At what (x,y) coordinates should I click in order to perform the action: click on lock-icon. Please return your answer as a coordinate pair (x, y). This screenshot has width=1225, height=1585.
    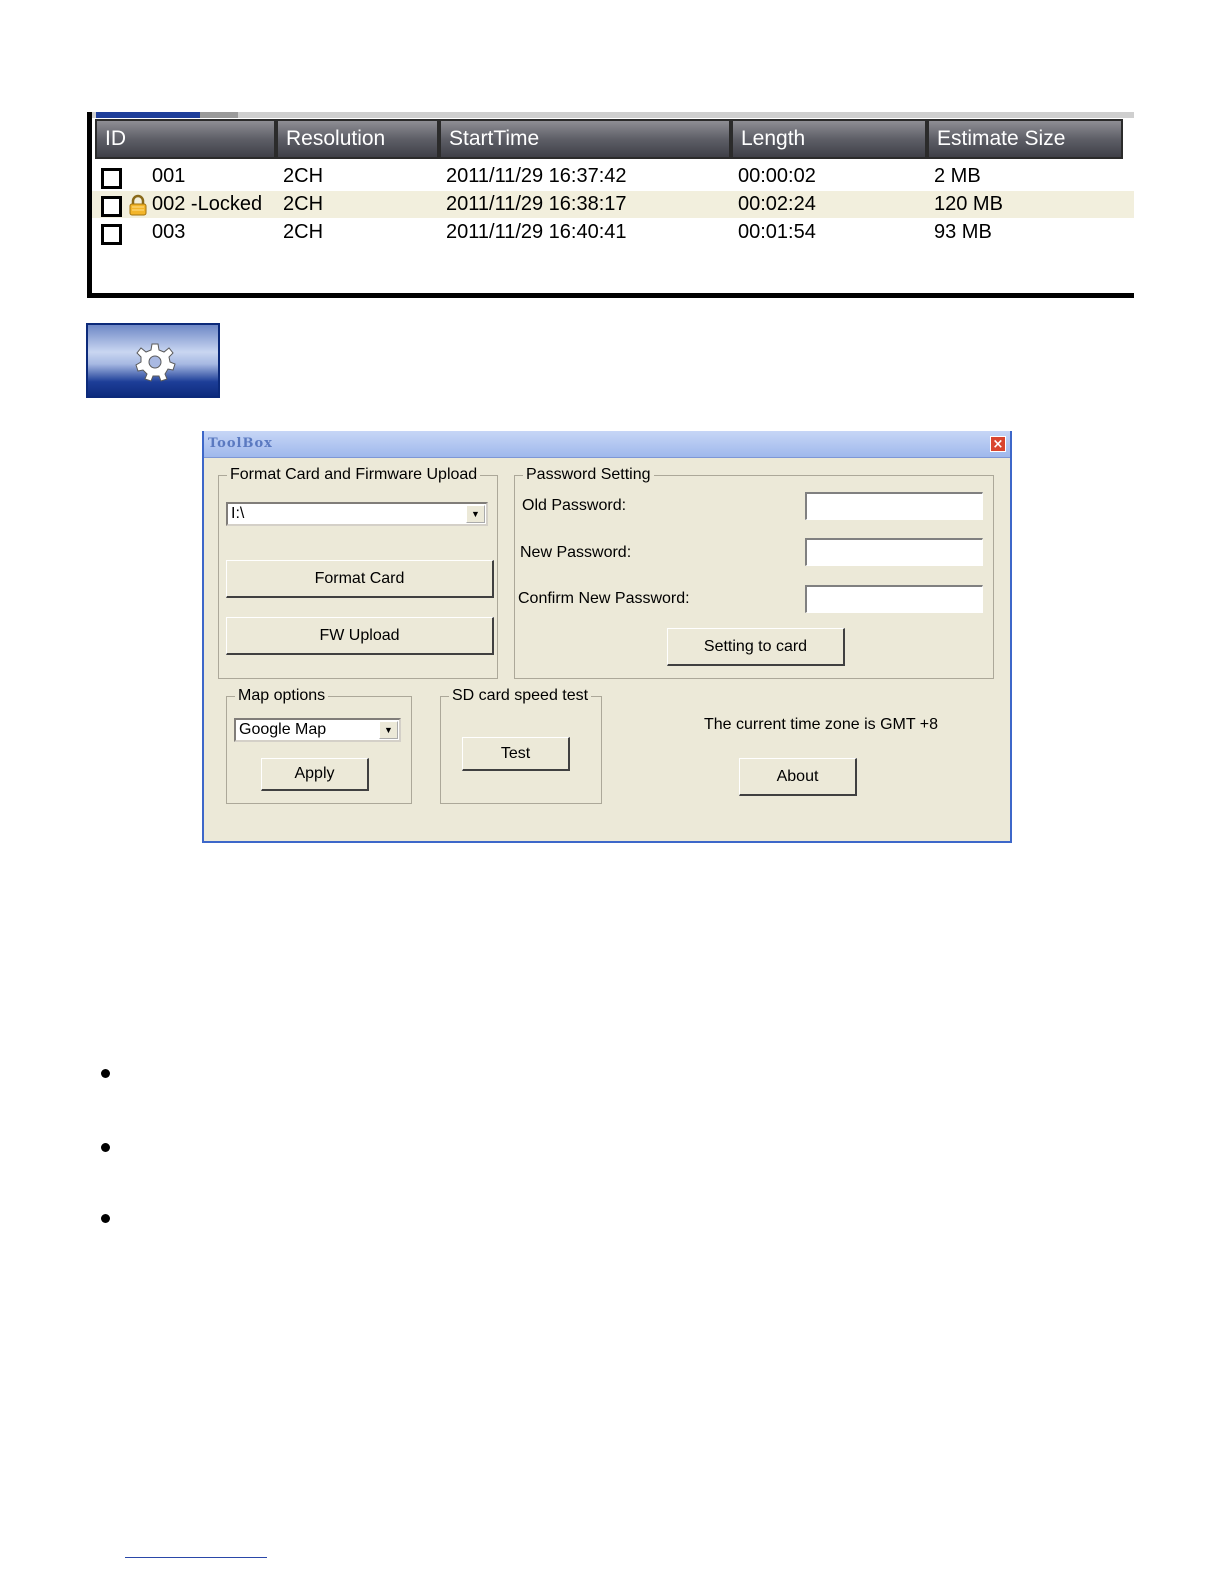
    Looking at the image, I should click on (138, 205).